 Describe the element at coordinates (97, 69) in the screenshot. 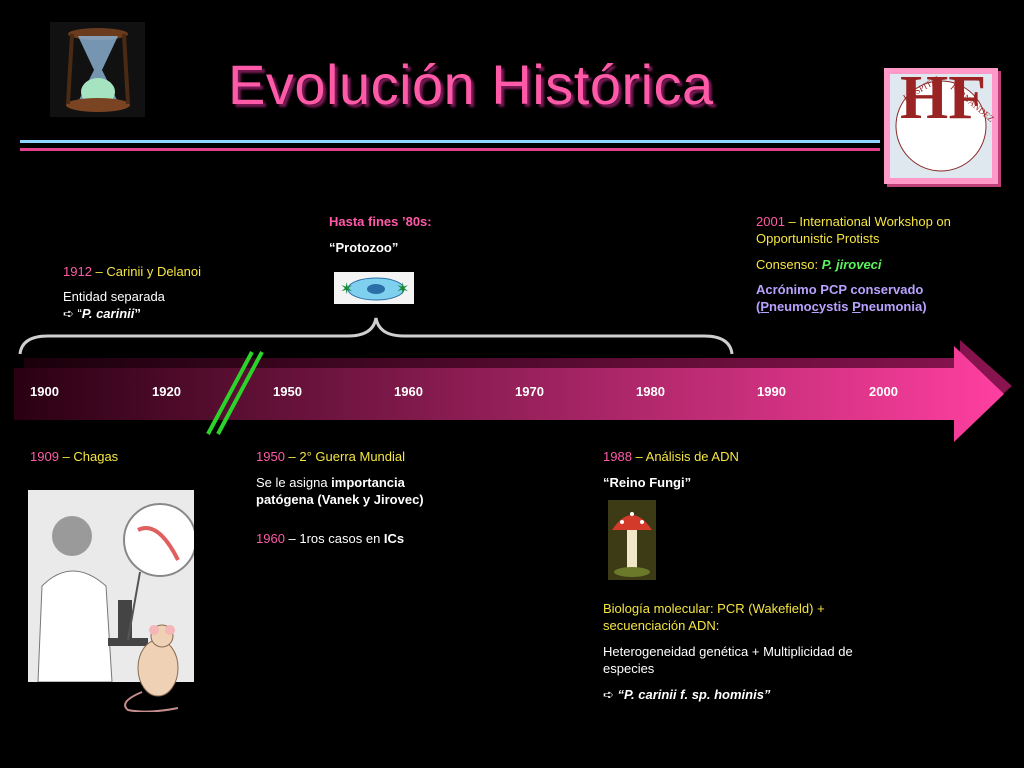

I see `hourglass-icon` at that location.